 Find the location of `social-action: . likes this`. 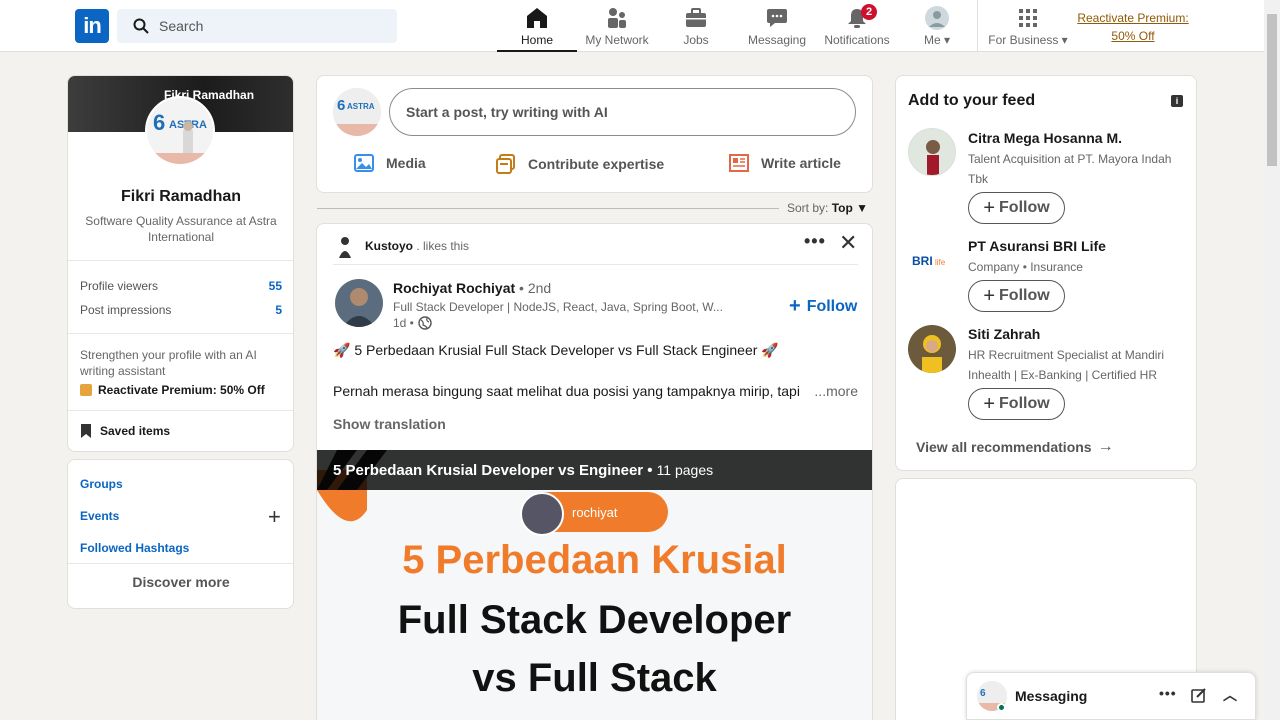

social-action: . likes this is located at coordinates (443, 246).